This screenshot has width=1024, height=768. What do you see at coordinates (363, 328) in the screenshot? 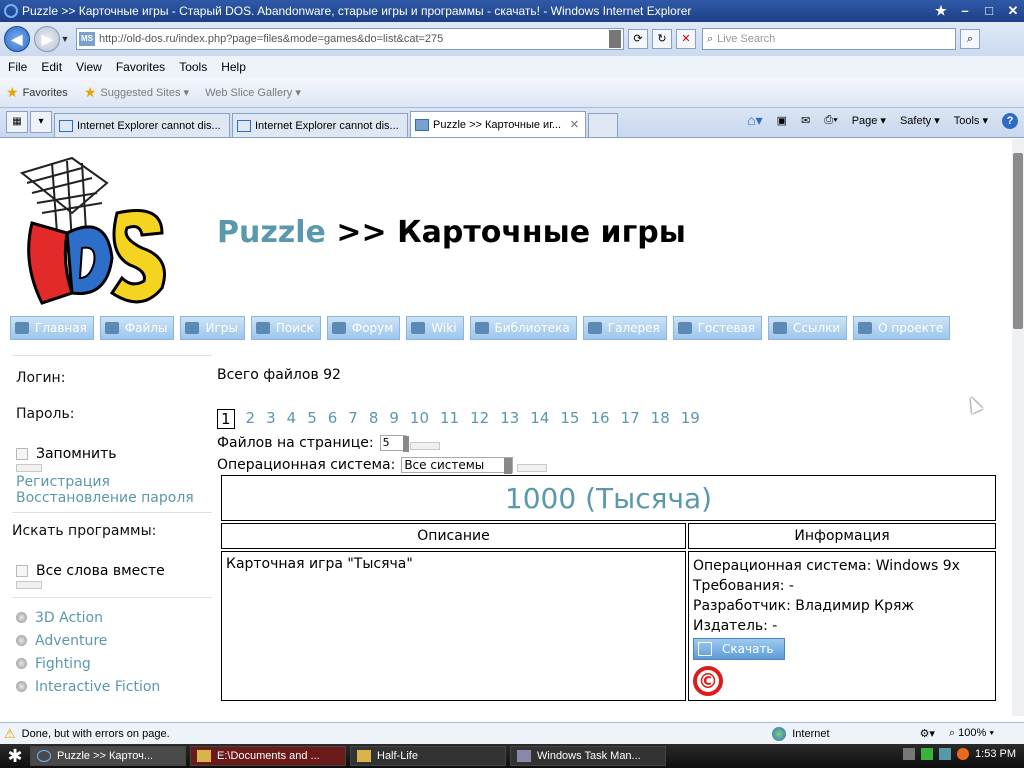
I see `nav-forum: Форум` at bounding box center [363, 328].